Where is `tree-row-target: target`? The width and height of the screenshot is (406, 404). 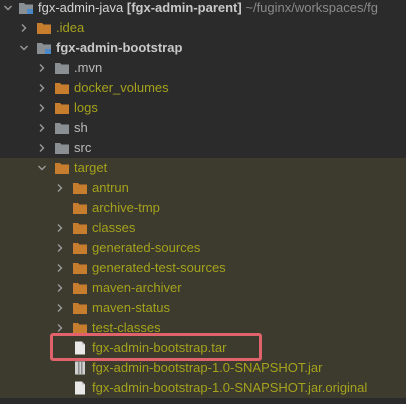 tree-row-target: target is located at coordinates (203, 168).